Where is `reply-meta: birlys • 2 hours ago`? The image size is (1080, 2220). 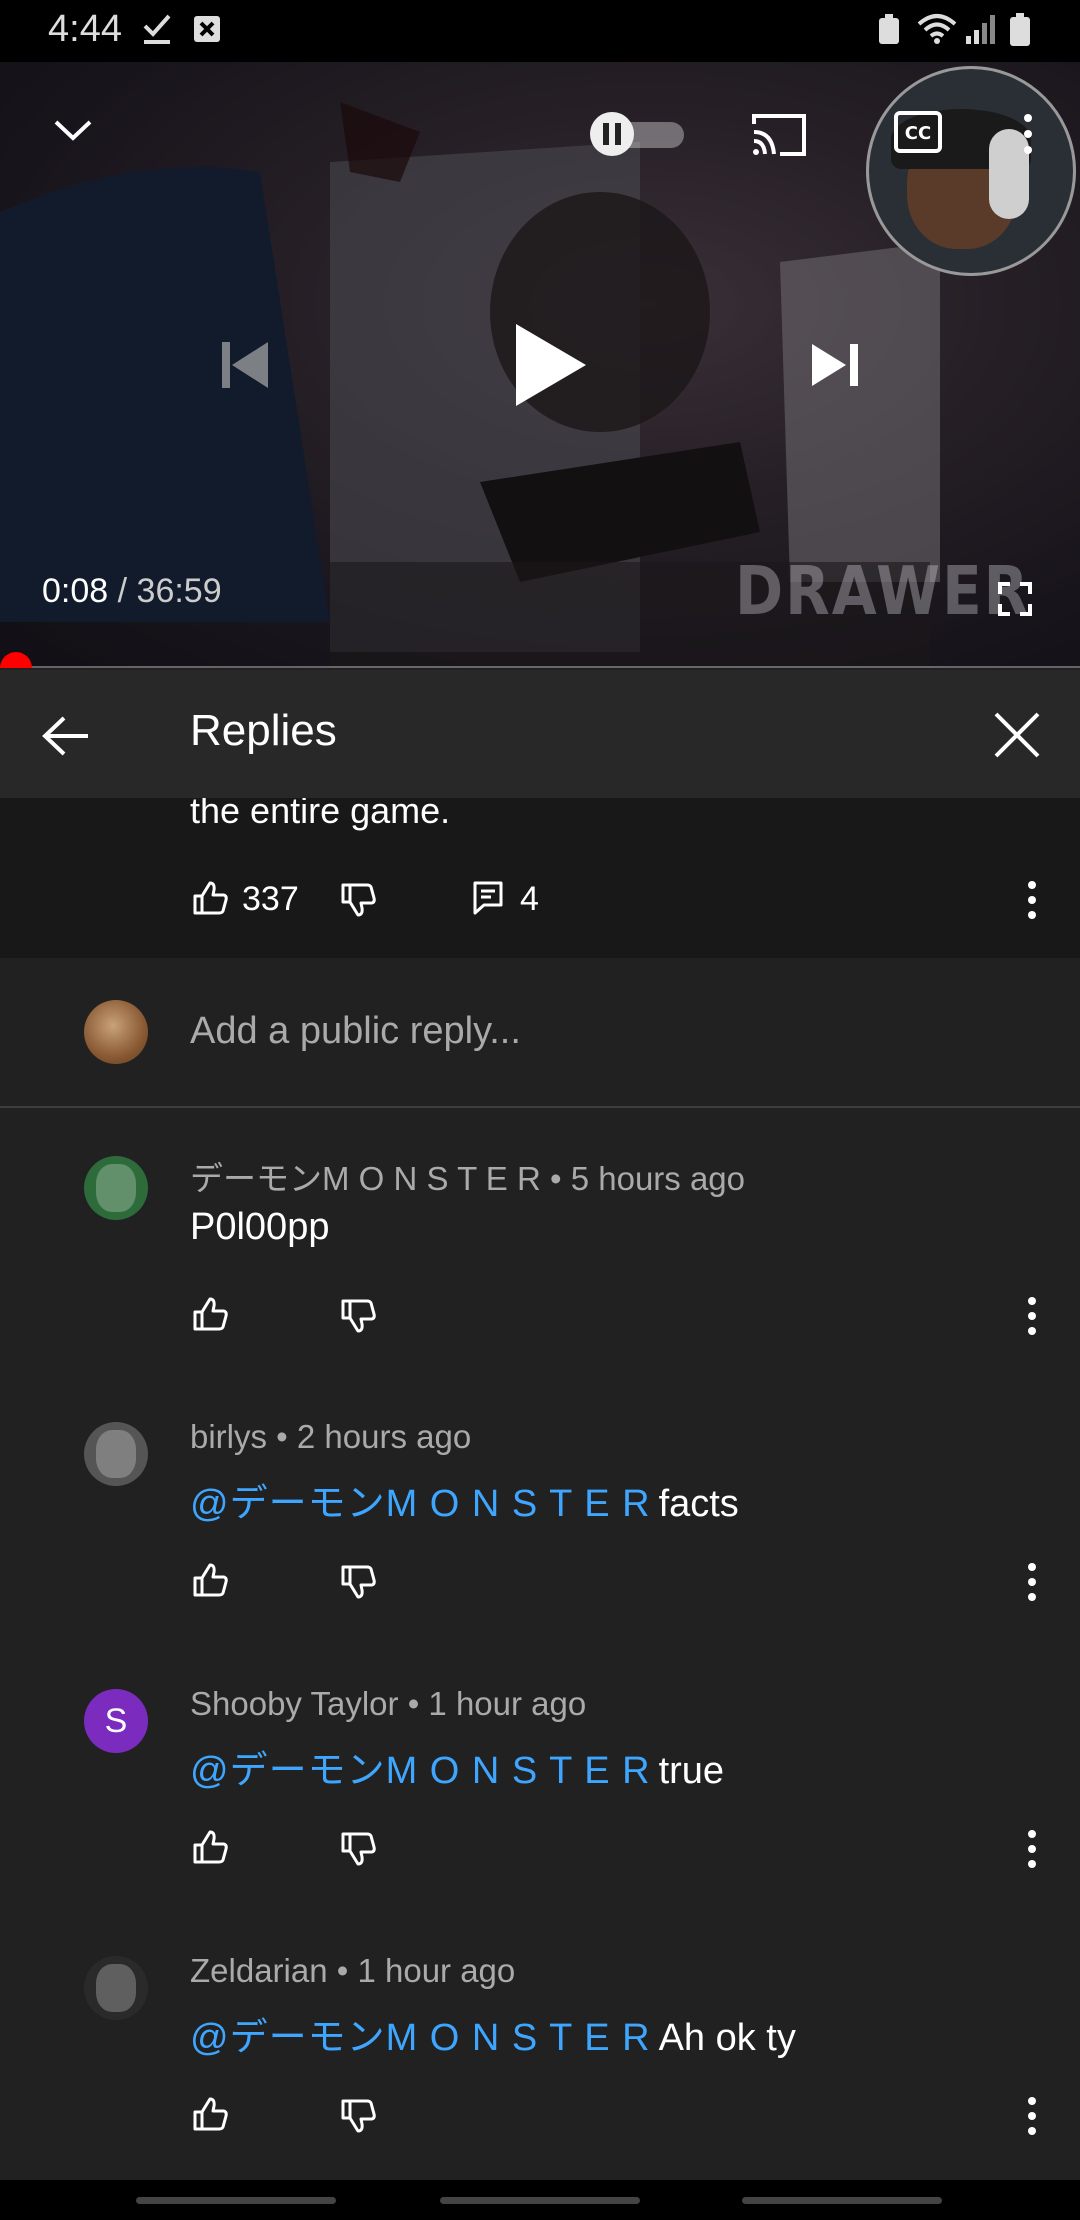
reply-meta: birlys • 2 hours ago is located at coordinates (330, 1437).